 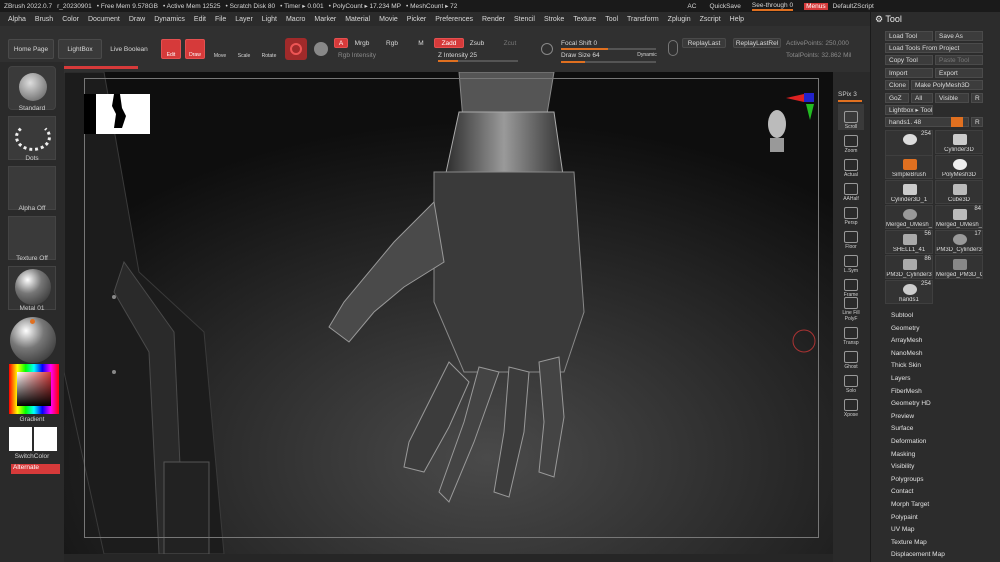 I want to click on subpalette-preview: Preview, so click(x=902, y=416).